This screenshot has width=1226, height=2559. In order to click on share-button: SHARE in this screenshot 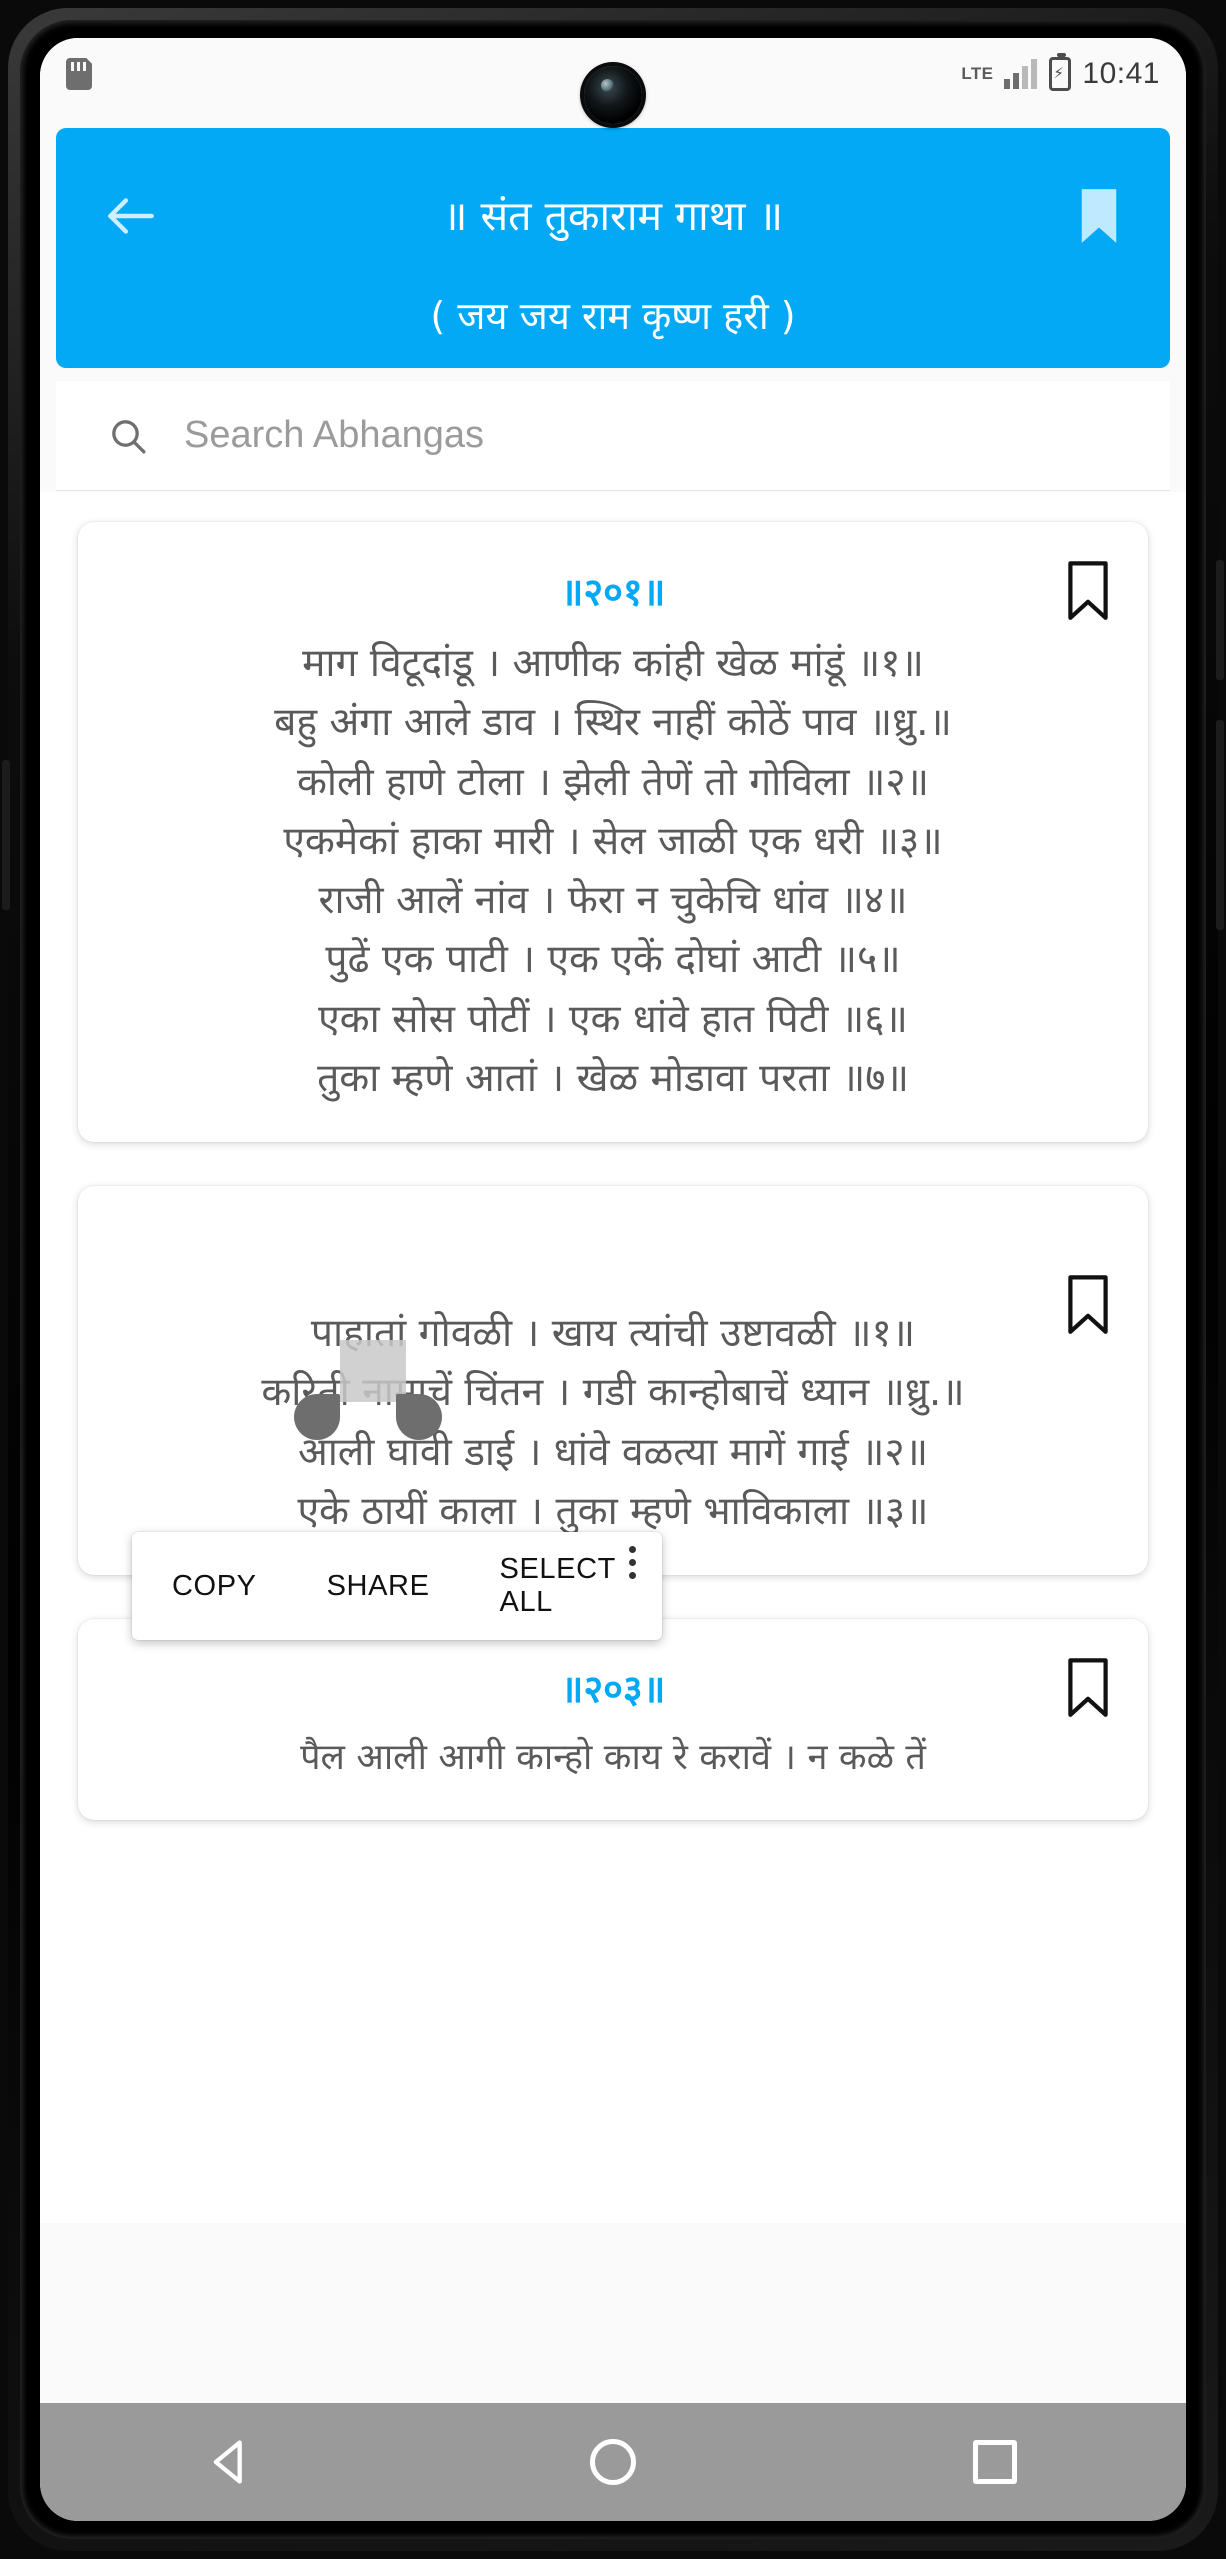, I will do `click(378, 1586)`.